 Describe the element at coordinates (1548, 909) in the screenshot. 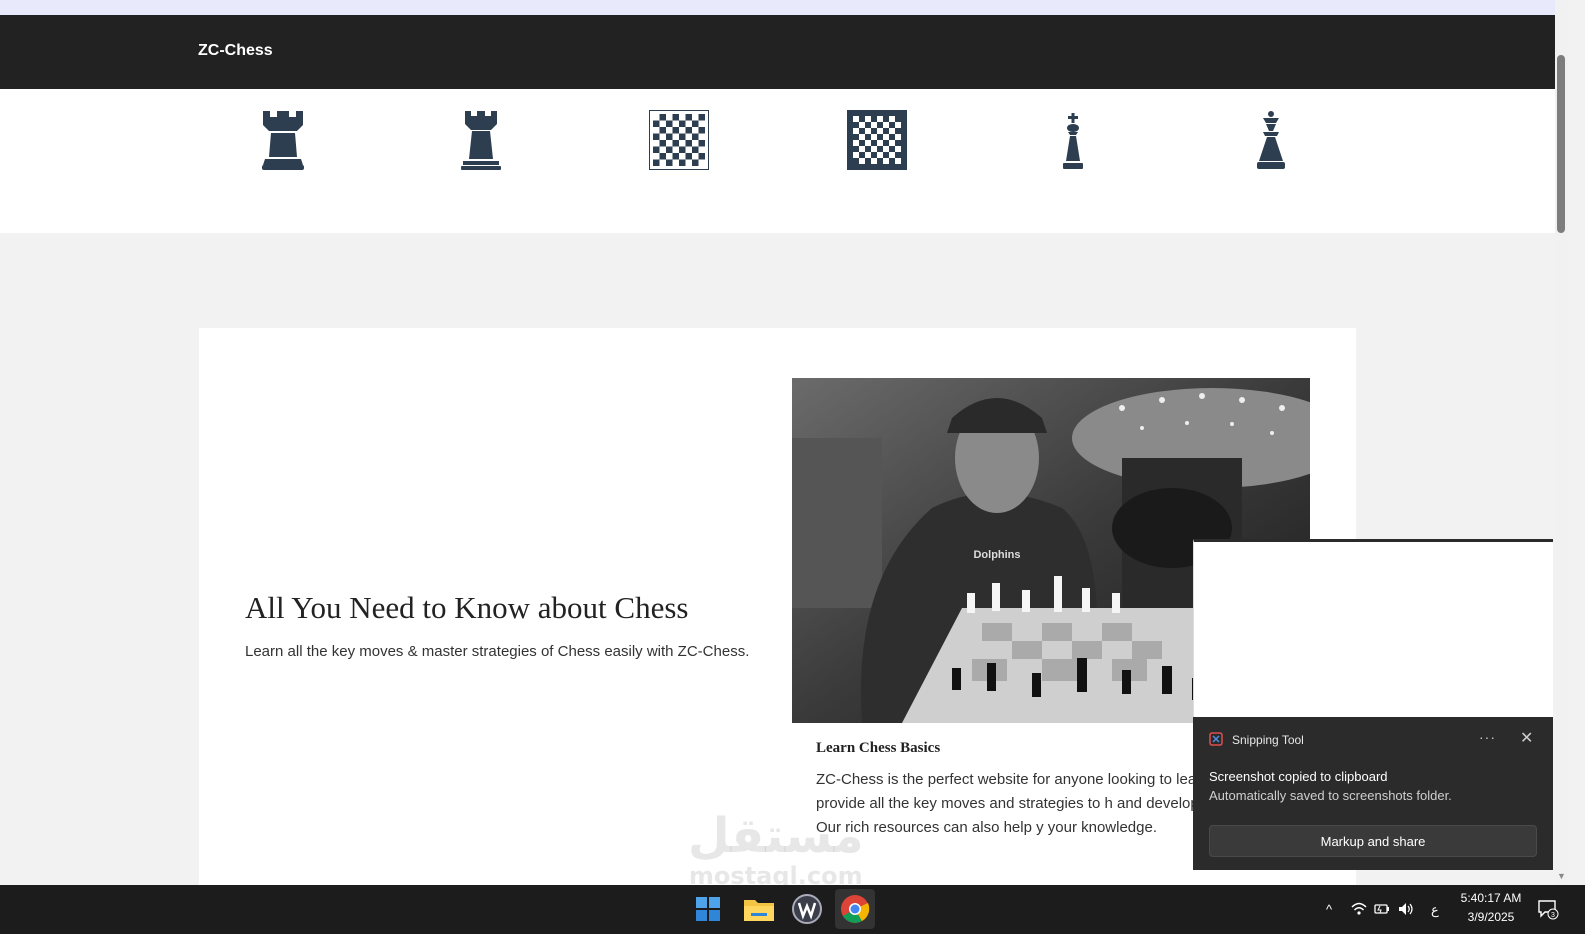

I see `notification-center-icon: 3` at that location.